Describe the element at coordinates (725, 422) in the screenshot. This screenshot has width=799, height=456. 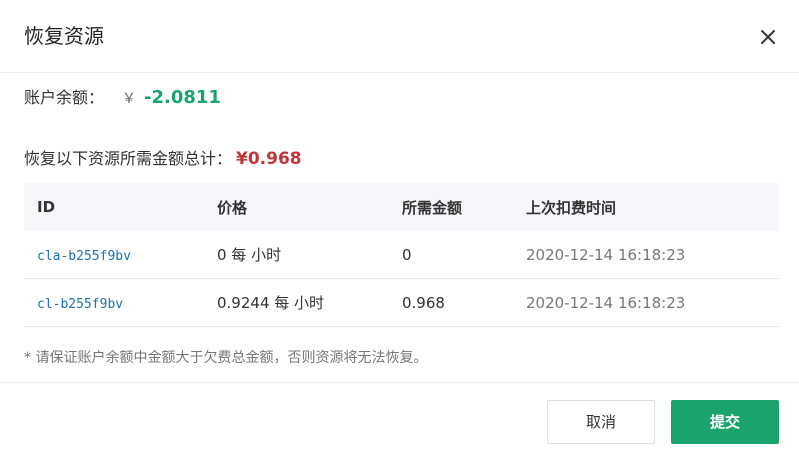
I see `submit-button: 提交` at that location.